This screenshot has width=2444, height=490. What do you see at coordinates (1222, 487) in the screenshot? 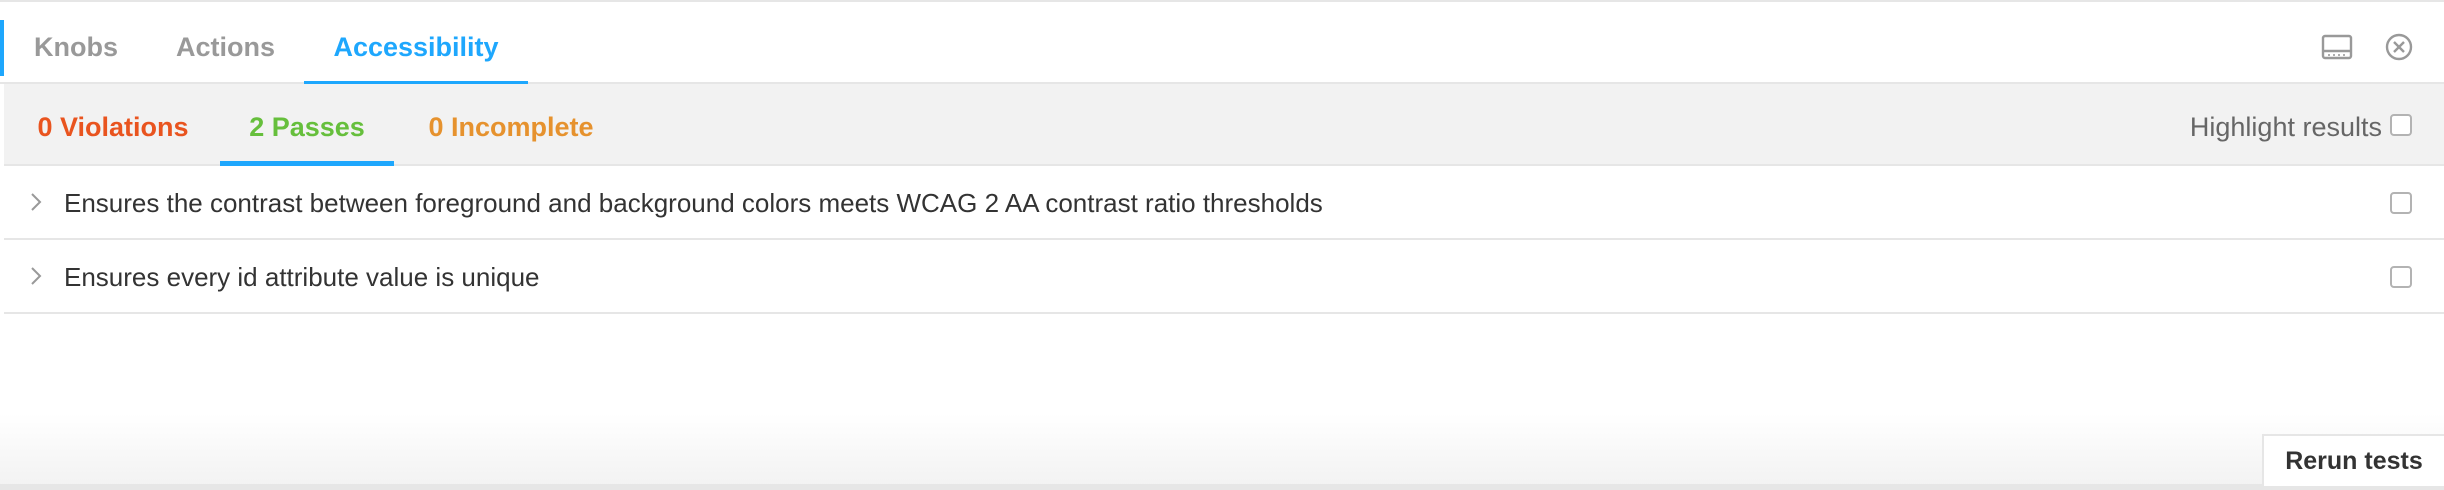
I see `bottom-divider` at bounding box center [1222, 487].